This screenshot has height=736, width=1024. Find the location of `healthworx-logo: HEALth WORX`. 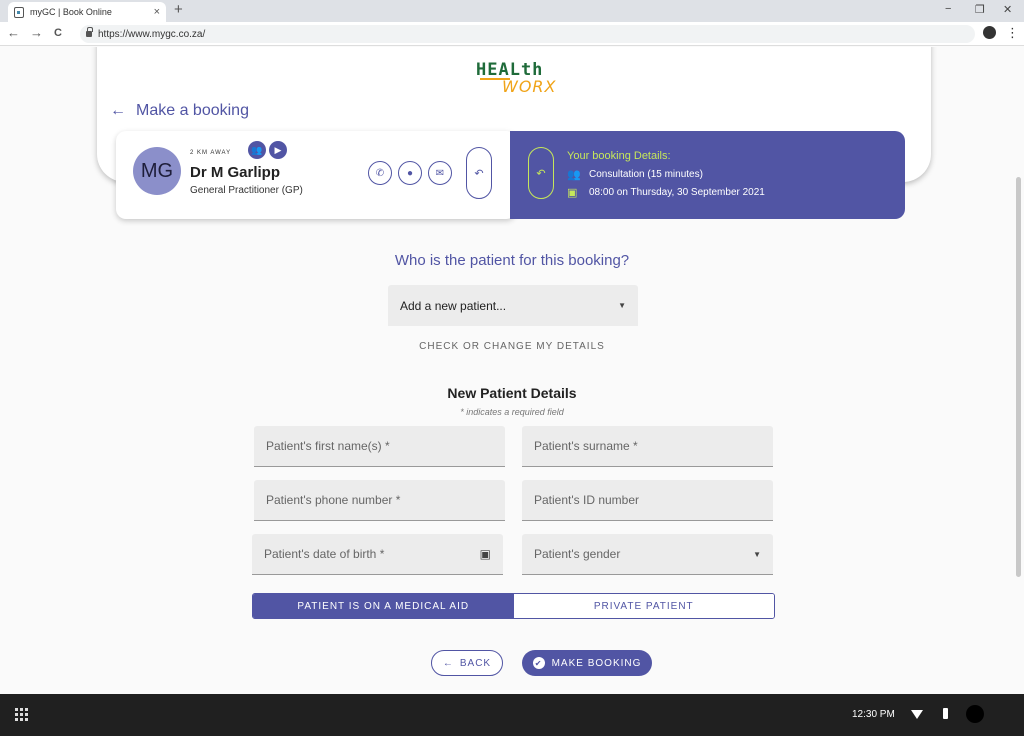

healthworx-logo: HEALth WORX is located at coordinates (516, 80).